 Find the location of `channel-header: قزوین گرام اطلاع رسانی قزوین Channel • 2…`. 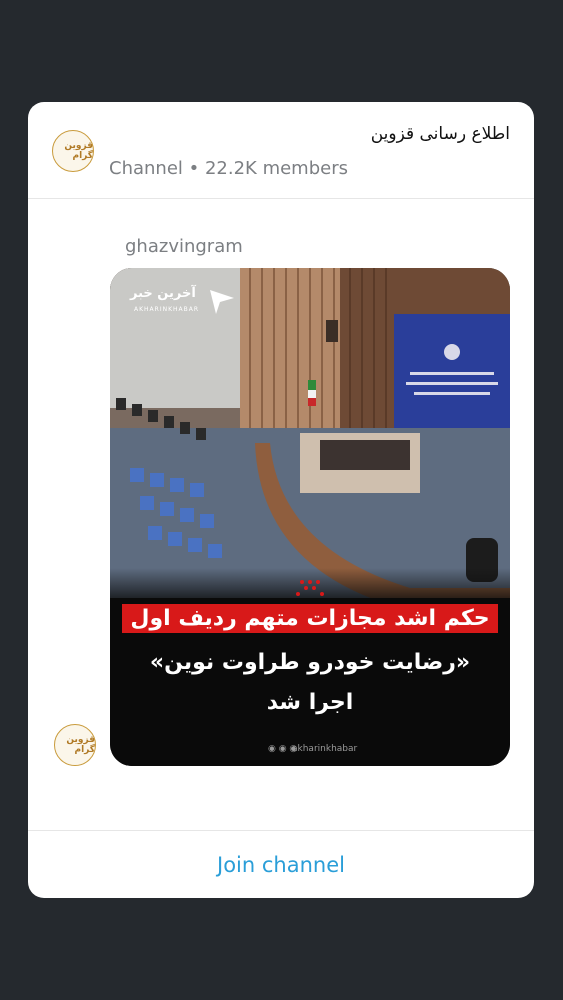

channel-header: قزوین گرام اطلاع رسانی قزوین Channel • 2… is located at coordinates (281, 150).